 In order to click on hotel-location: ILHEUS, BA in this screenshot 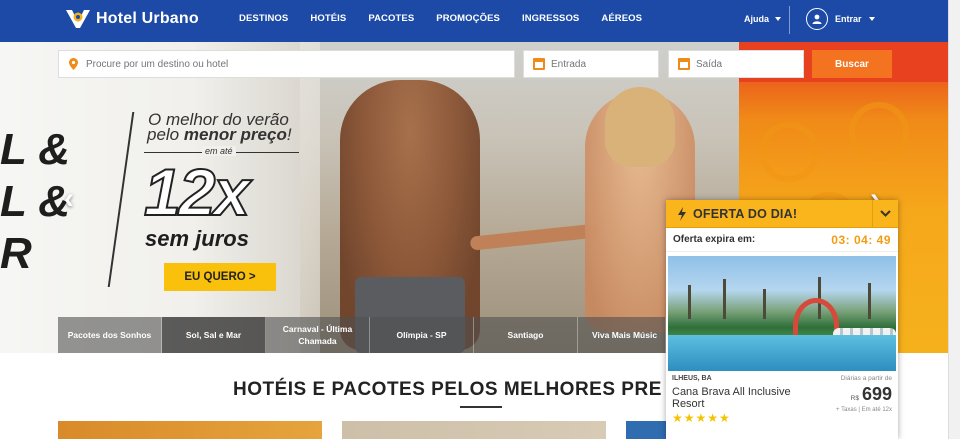, I will do `click(692, 378)`.